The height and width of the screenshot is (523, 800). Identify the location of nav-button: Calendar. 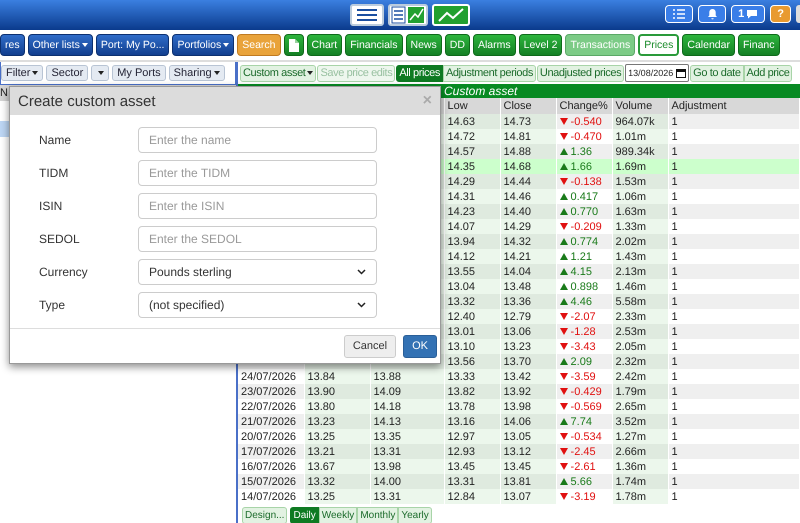
(708, 45).